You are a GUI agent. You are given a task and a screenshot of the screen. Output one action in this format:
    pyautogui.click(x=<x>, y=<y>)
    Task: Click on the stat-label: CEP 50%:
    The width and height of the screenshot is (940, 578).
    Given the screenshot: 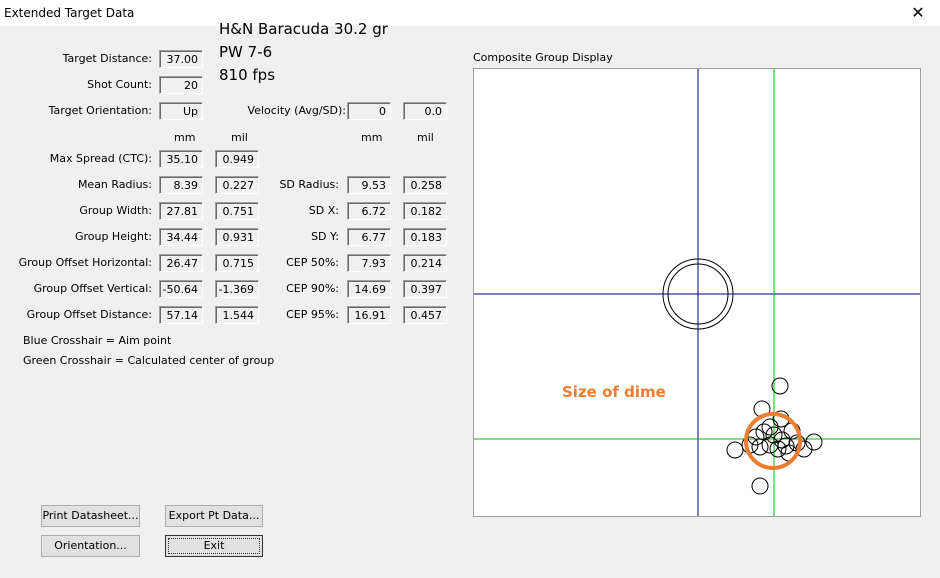 What is the action you would take?
    pyautogui.click(x=312, y=262)
    